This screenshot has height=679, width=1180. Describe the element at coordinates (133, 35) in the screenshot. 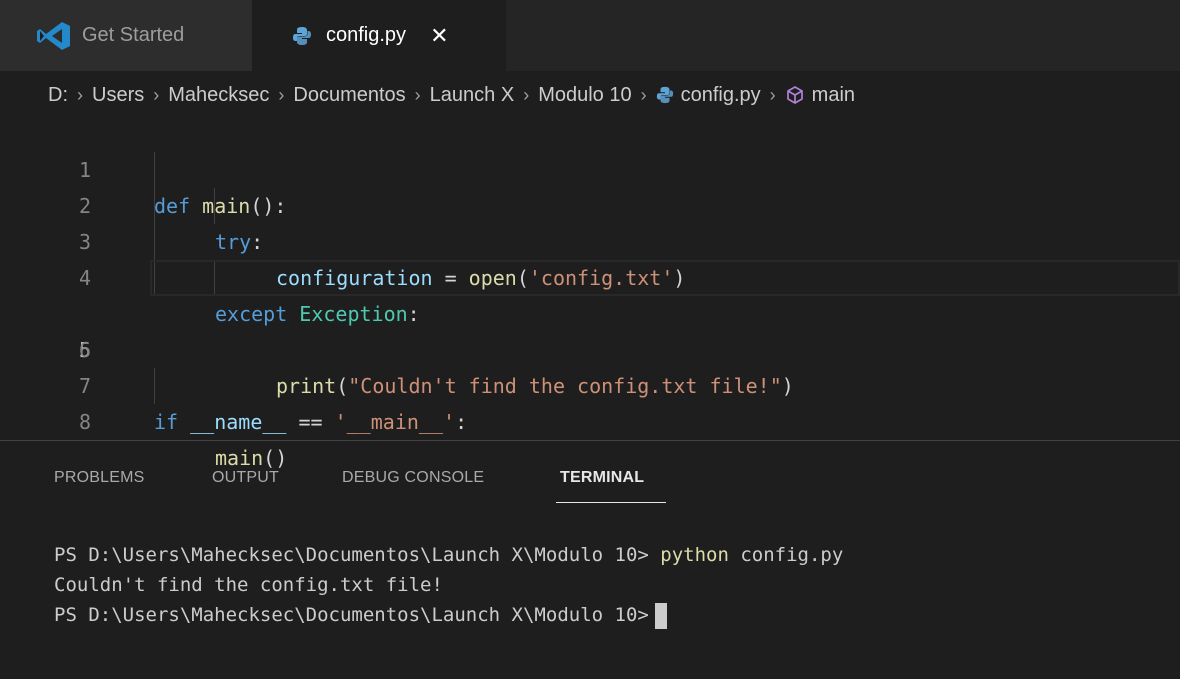

I see `tab-label: Get Started` at that location.